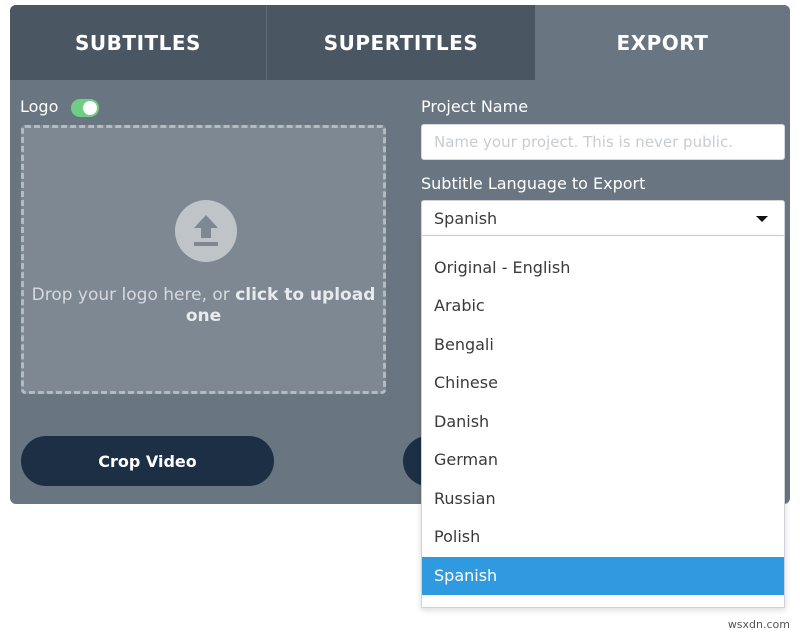 The image size is (800, 637). What do you see at coordinates (603, 499) in the screenshot?
I see `language-option: Russian` at bounding box center [603, 499].